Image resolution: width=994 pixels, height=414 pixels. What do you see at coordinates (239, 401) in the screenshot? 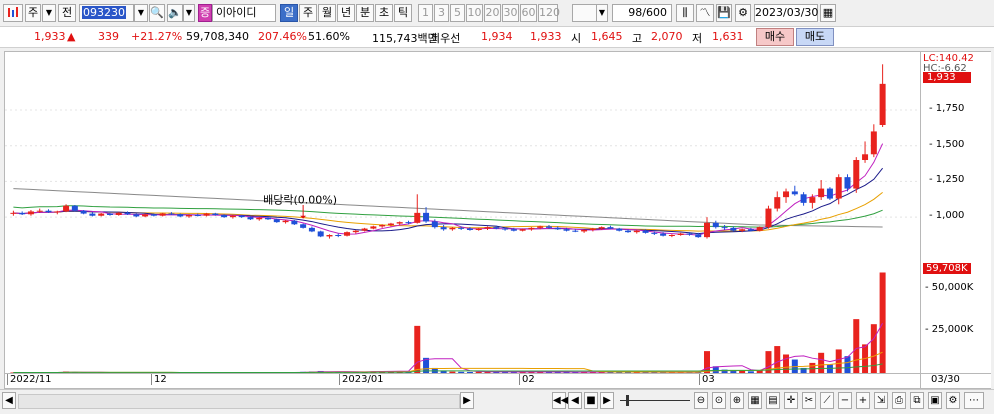
I see `horizontal-scrollbar` at bounding box center [239, 401].